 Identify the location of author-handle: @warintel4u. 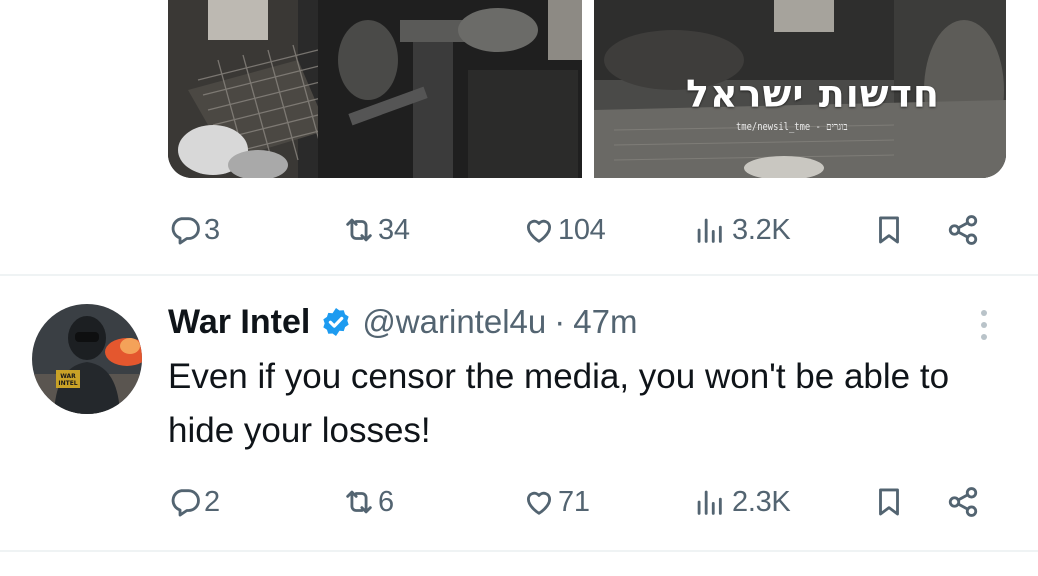
(454, 322).